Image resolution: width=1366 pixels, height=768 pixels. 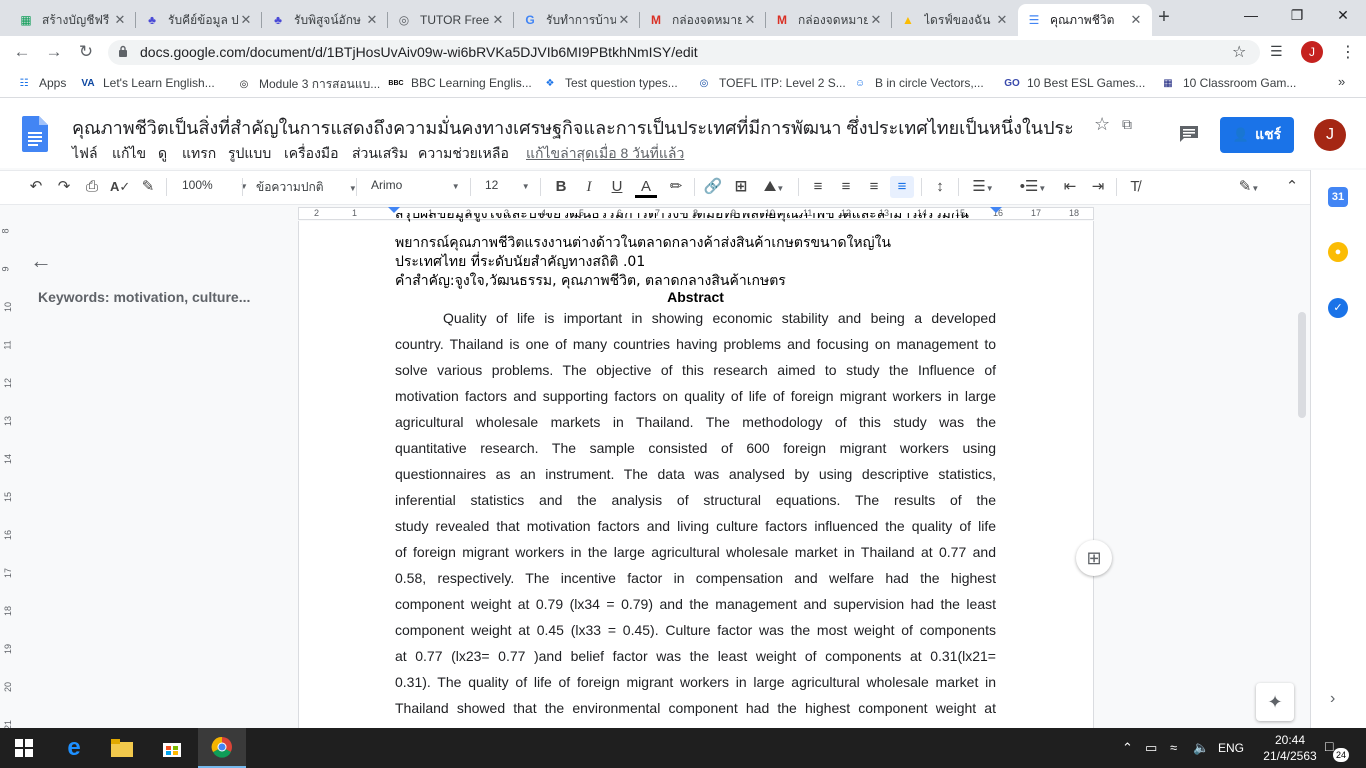 I want to click on menu-edit: แก้ไข, so click(x=129, y=154).